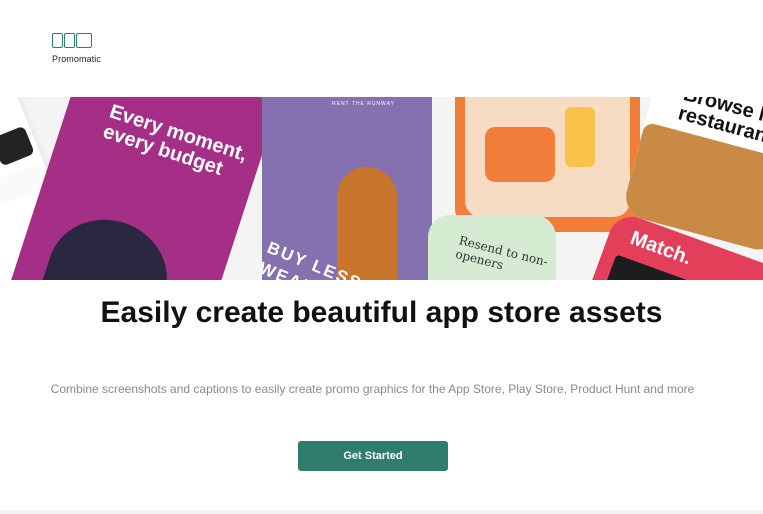  Describe the element at coordinates (381, 512) in the screenshot. I see `footer-divider` at that location.